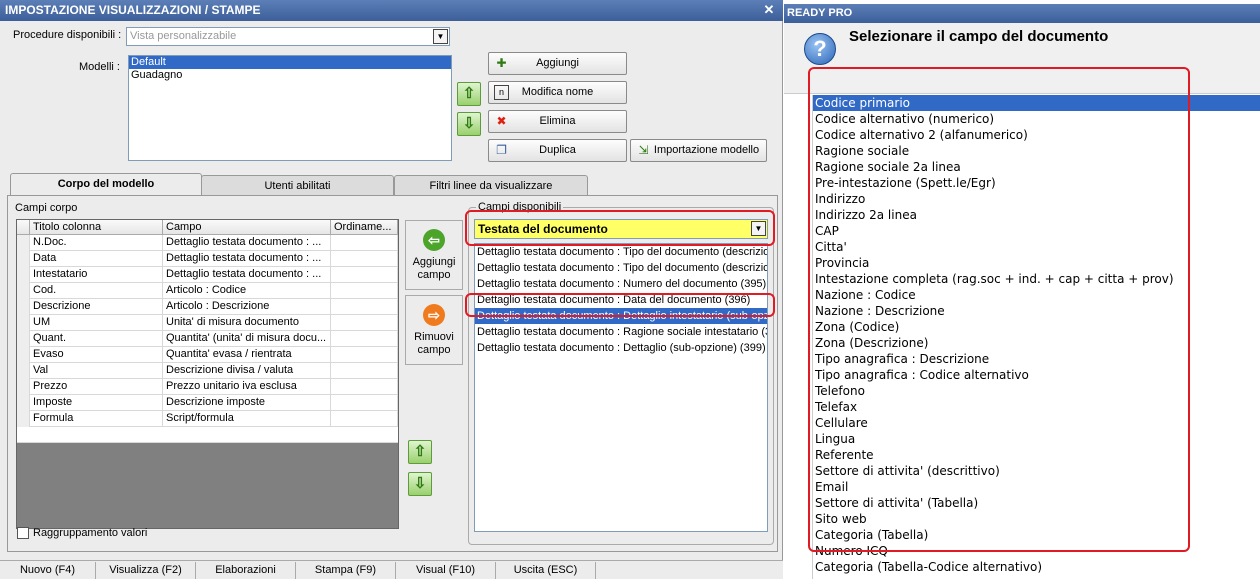 The image size is (1260, 579). Describe the element at coordinates (420, 452) in the screenshot. I see `field-up-icon: ⇧` at that location.